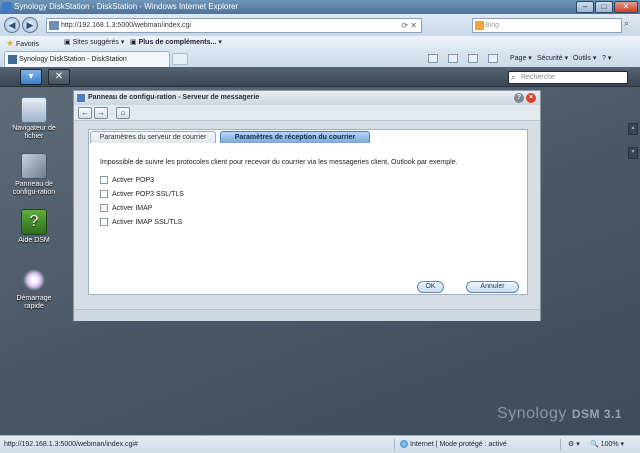 This screenshot has width=640, height=453. Describe the element at coordinates (307, 113) in the screenshot. I see `window-nav-bar: ← → ⌂` at that location.